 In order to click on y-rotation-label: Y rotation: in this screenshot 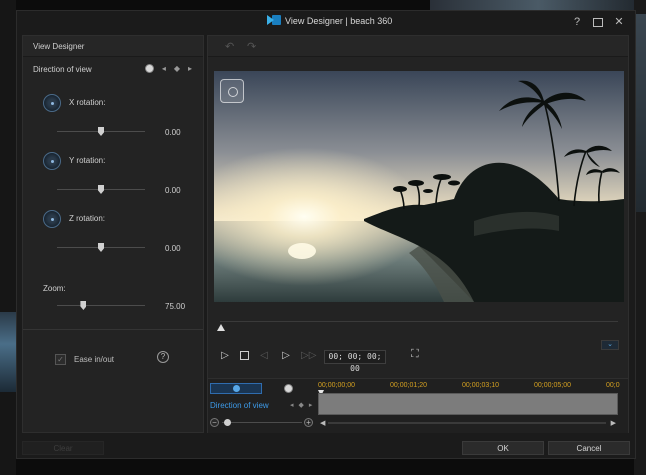, I will do `click(87, 160)`.